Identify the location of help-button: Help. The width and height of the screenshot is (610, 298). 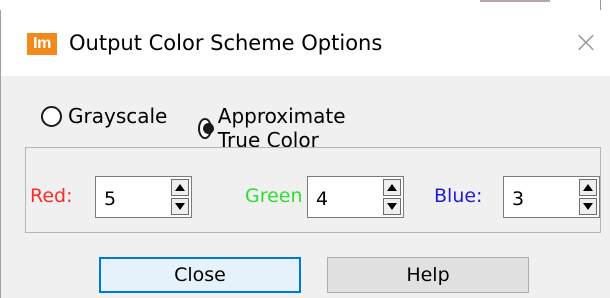
(428, 275).